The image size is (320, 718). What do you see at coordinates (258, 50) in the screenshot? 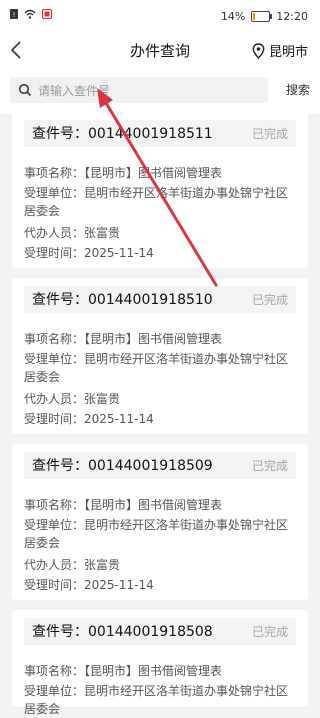
I see `location-pin-icon` at bounding box center [258, 50].